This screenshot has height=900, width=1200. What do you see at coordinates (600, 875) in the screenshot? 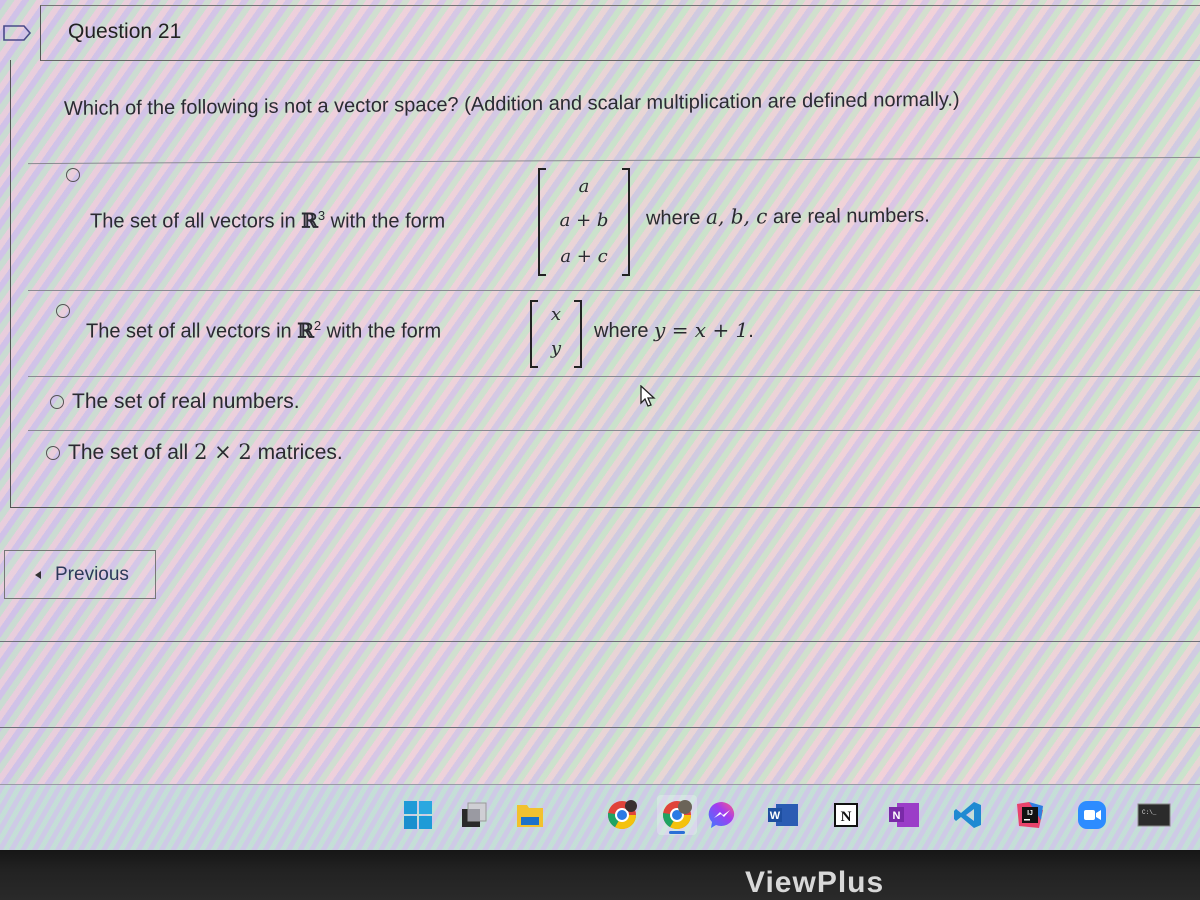
I see `monitor-bezel` at bounding box center [600, 875].